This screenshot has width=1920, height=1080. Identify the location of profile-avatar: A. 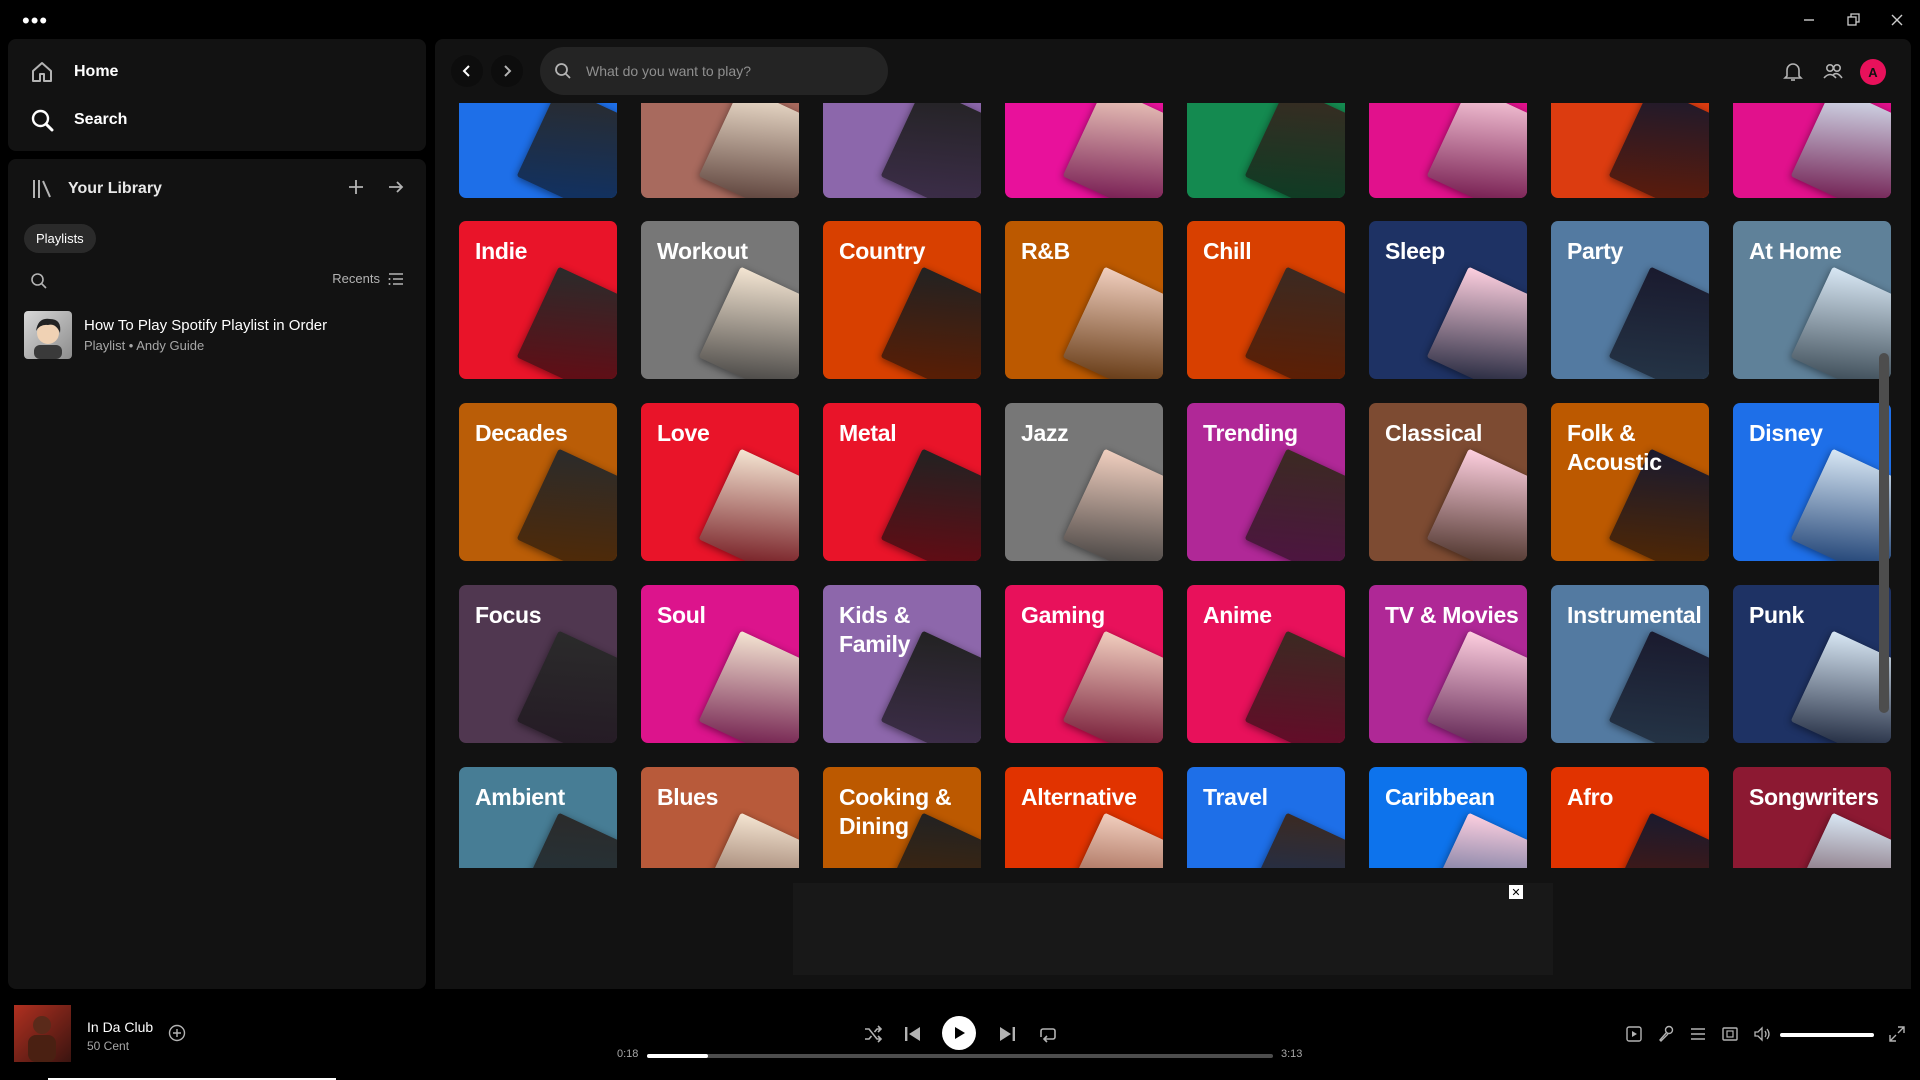
(1873, 72).